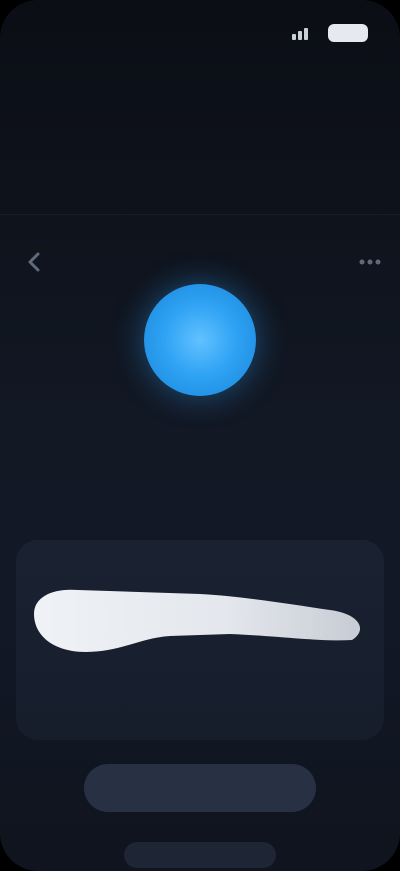 The image size is (400, 871). Describe the element at coordinates (200, 855) in the screenshot. I see `secondary-action-link` at that location.